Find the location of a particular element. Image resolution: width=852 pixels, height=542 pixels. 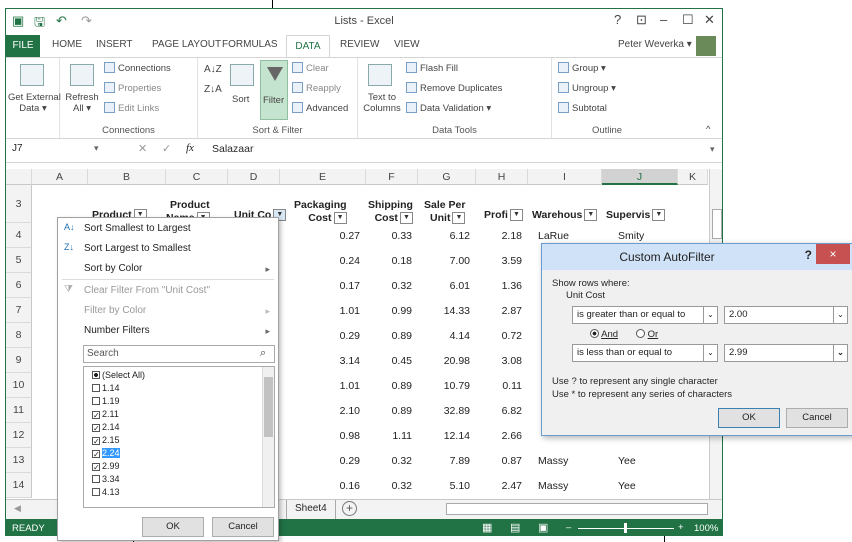

filter-value-item: ✓ 2.15 is located at coordinates (106, 440).